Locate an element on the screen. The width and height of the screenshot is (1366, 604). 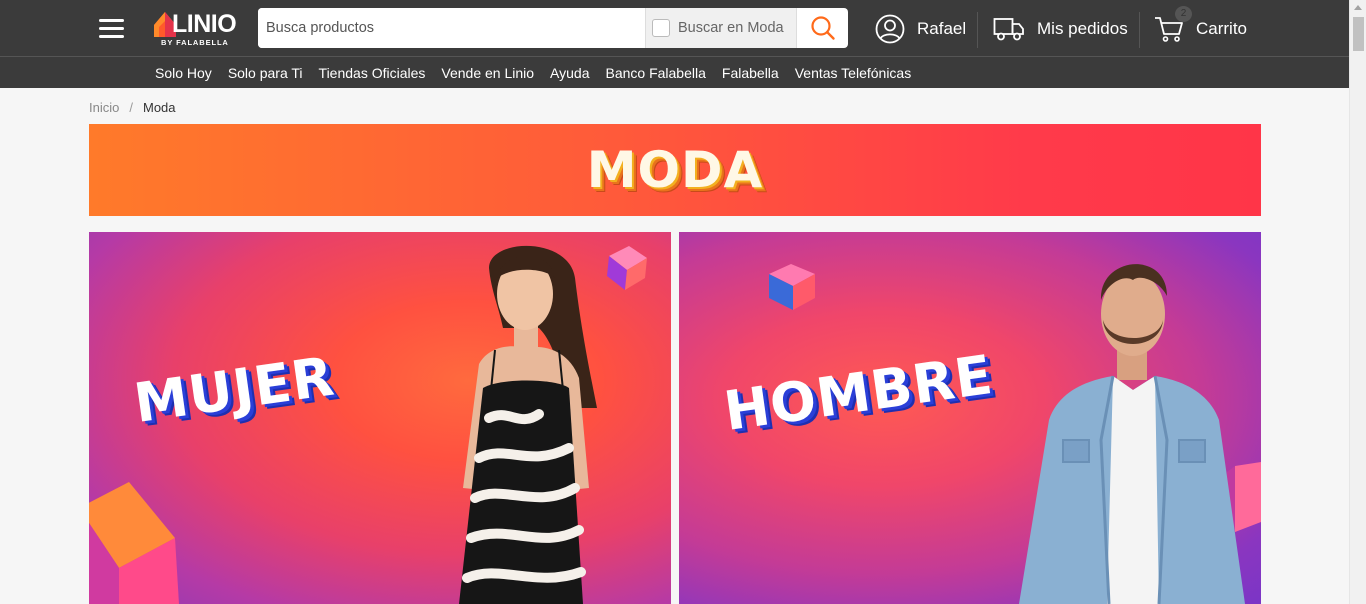
category-label: MUJER is located at coordinates (234, 389).